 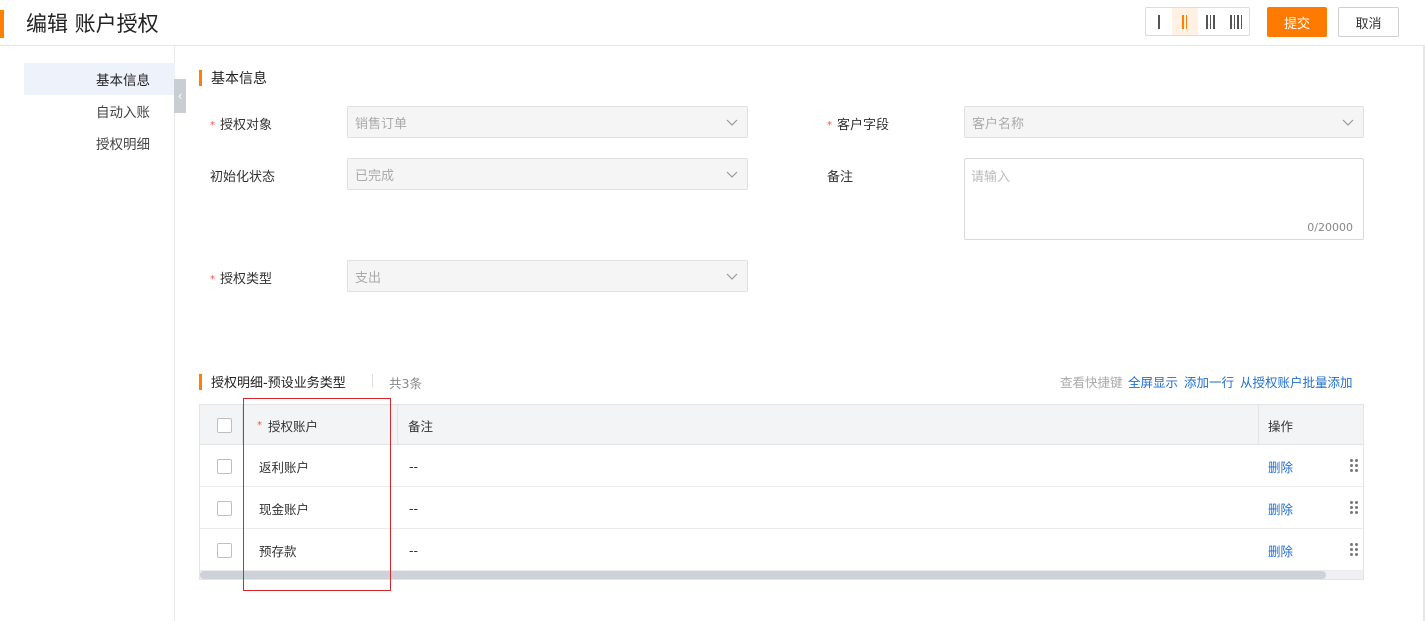 What do you see at coordinates (1164, 199) in the screenshot?
I see `remark-textarea: 请输入 0/20000` at bounding box center [1164, 199].